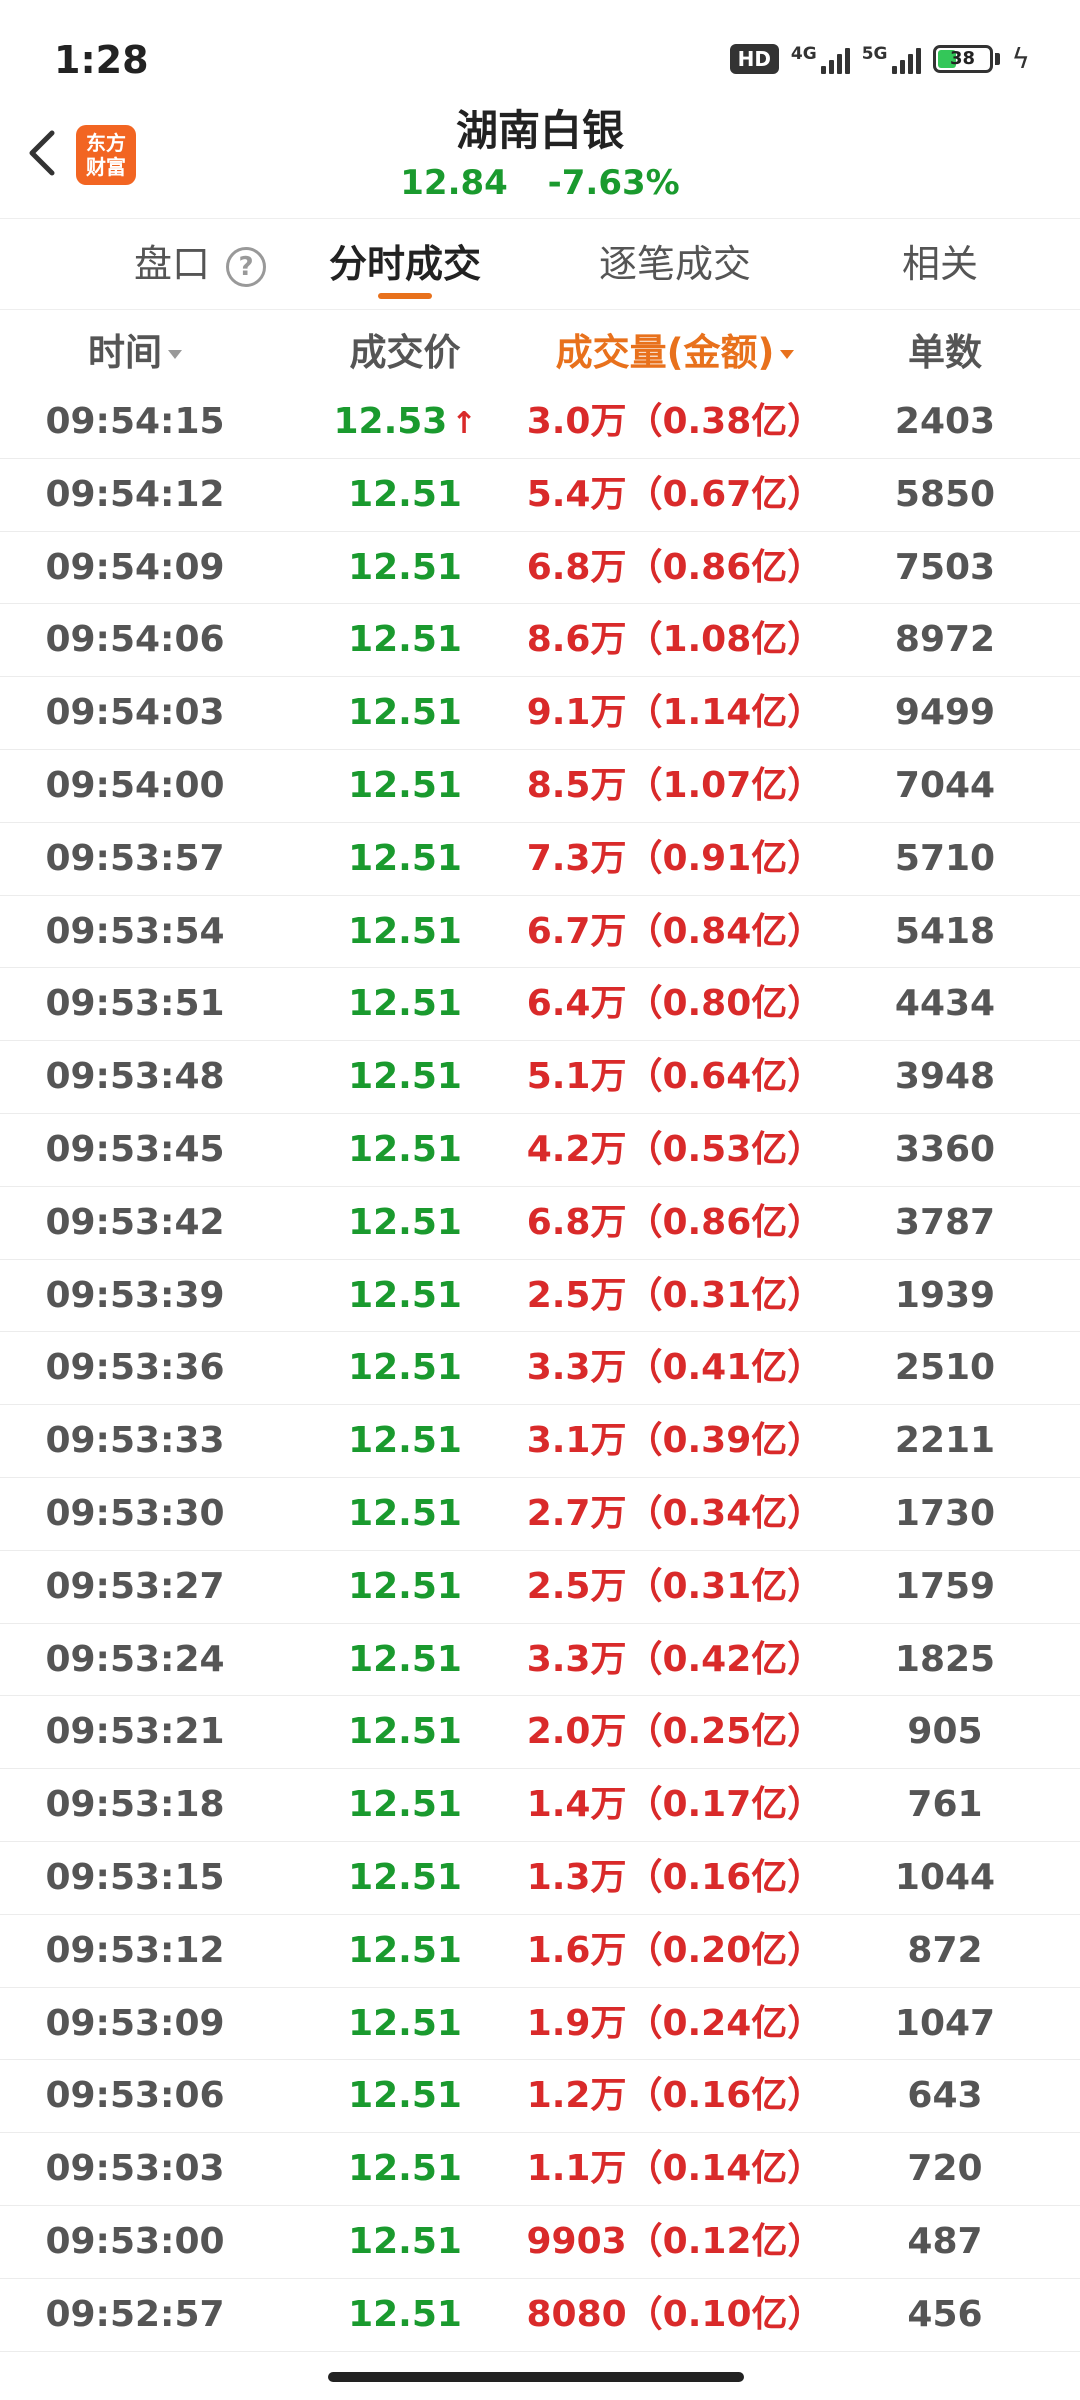  What do you see at coordinates (125, 352) in the screenshot?
I see `column-time-label: 时间` at bounding box center [125, 352].